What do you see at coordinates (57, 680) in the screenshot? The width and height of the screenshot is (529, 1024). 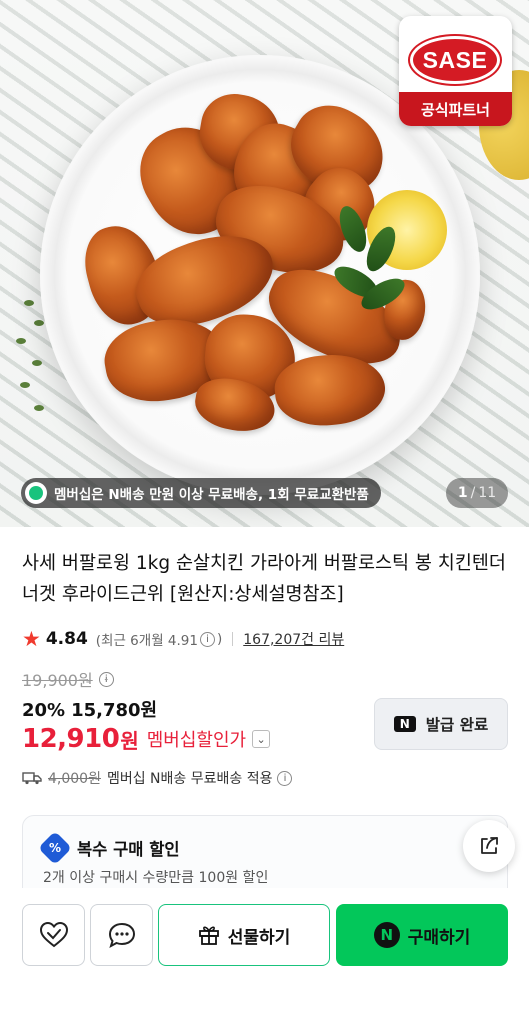 I see `original-price: 19,900원` at bounding box center [57, 680].